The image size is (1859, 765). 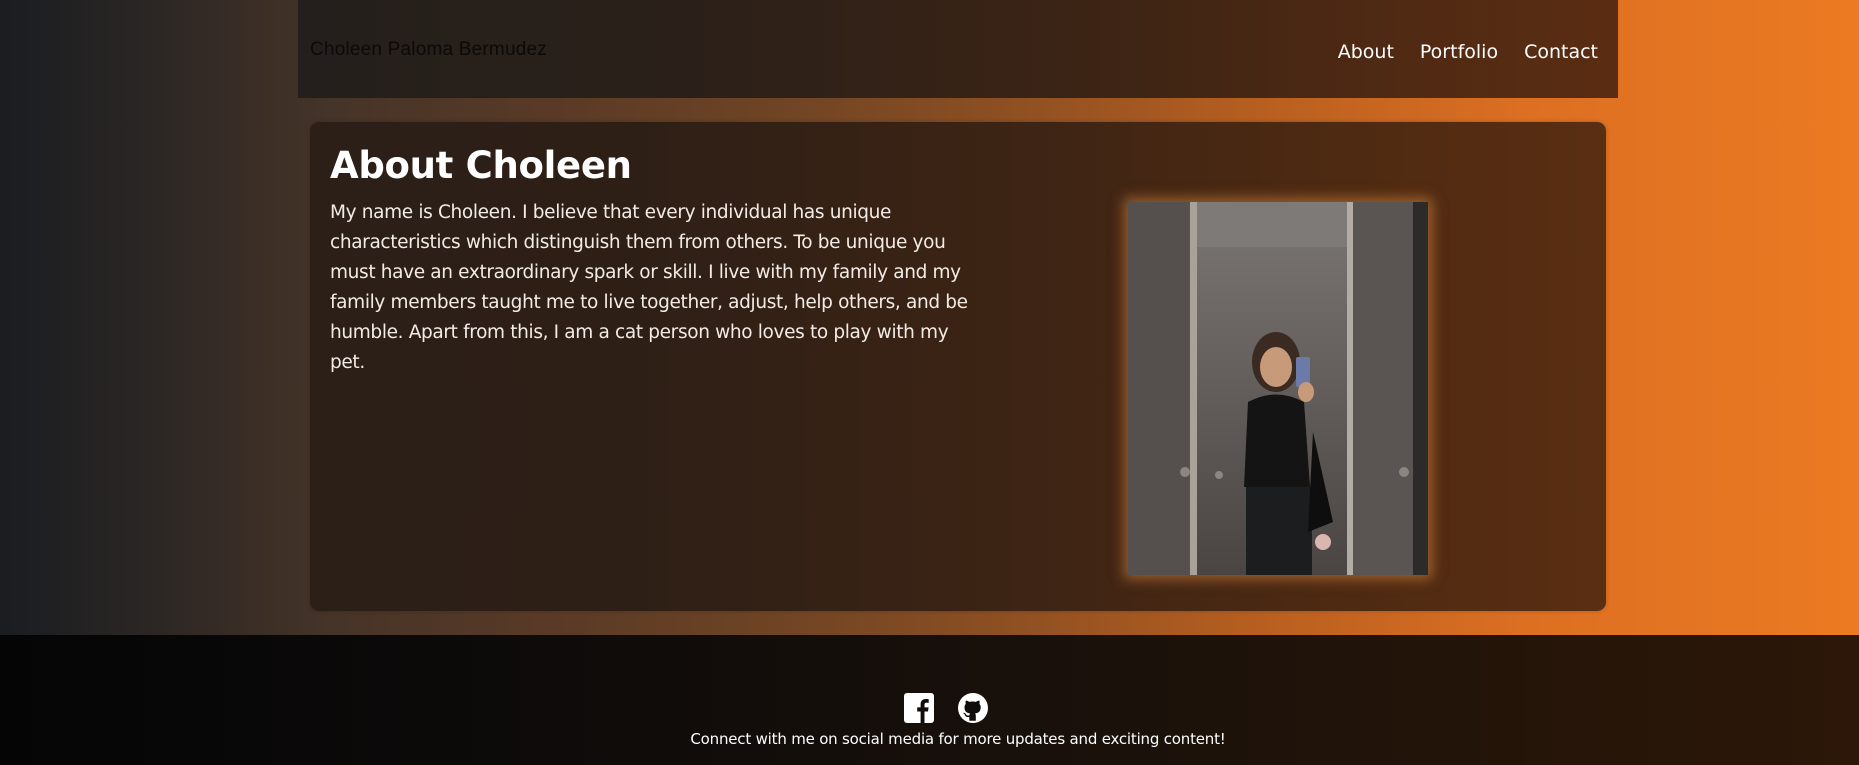 I want to click on nav-links: About Portfolio Contact, so click(x=1468, y=52).